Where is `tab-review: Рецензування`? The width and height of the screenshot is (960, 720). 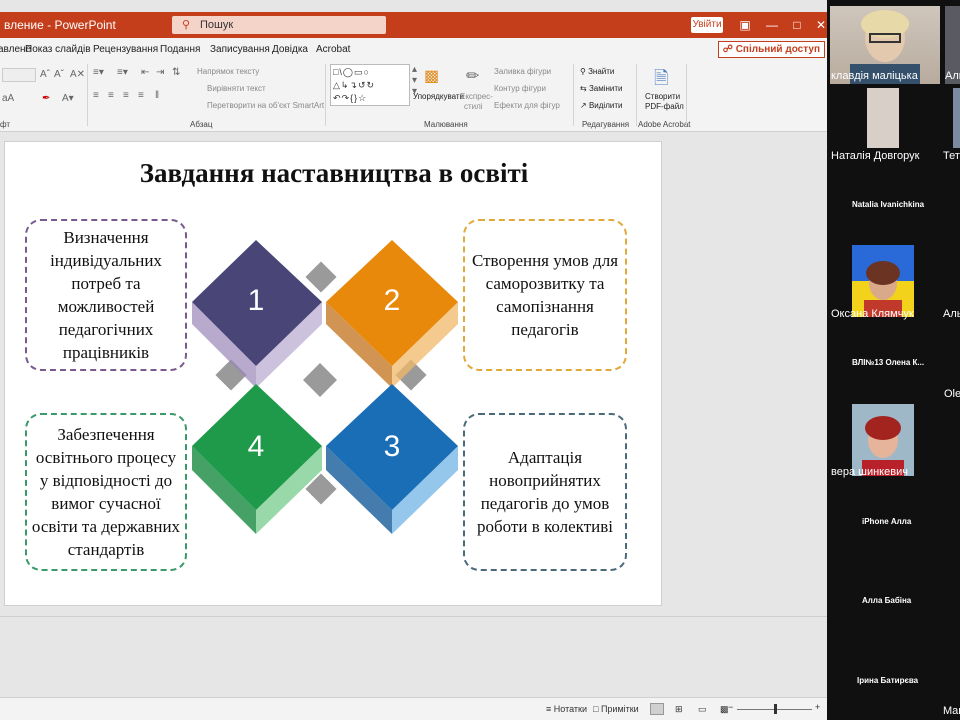 tab-review: Рецензування is located at coordinates (125, 49).